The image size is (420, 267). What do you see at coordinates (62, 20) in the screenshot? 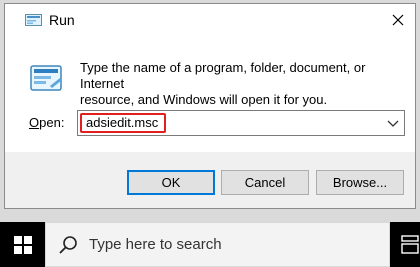
I see `dialog-title: Run` at bounding box center [62, 20].